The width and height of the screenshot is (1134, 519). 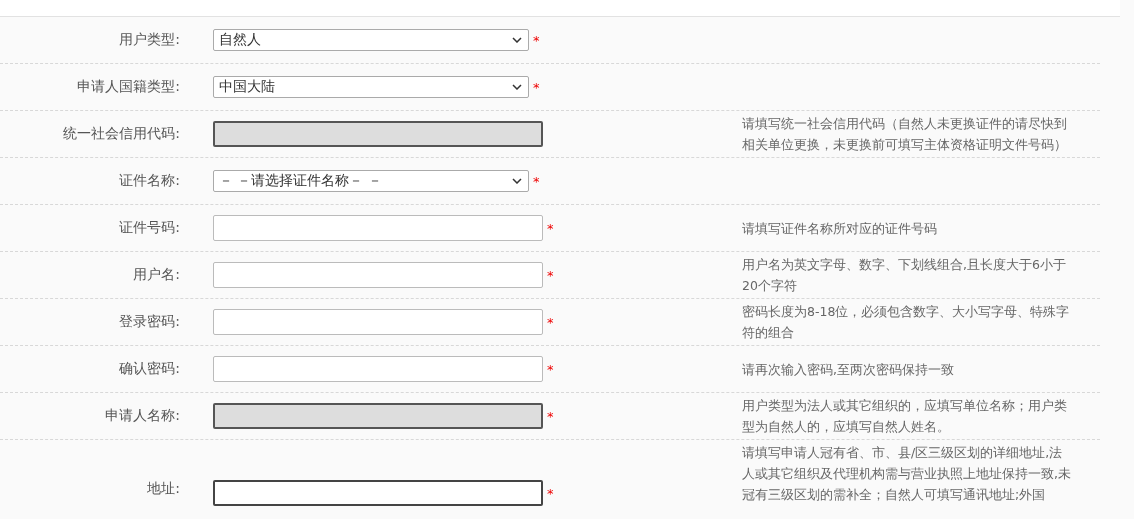 What do you see at coordinates (163, 489) in the screenshot?
I see `field-label: 地址:` at bounding box center [163, 489].